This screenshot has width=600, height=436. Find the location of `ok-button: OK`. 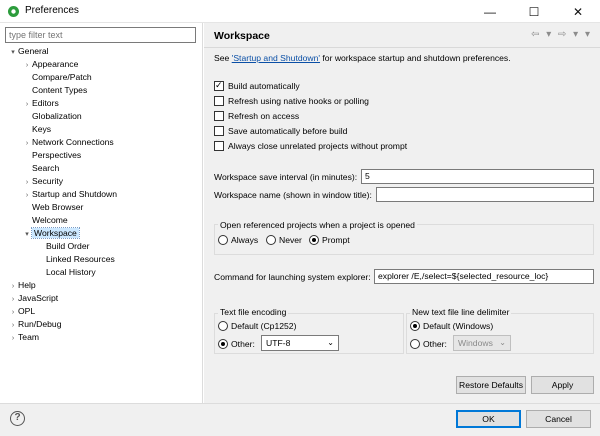

ok-button: OK is located at coordinates (488, 419).